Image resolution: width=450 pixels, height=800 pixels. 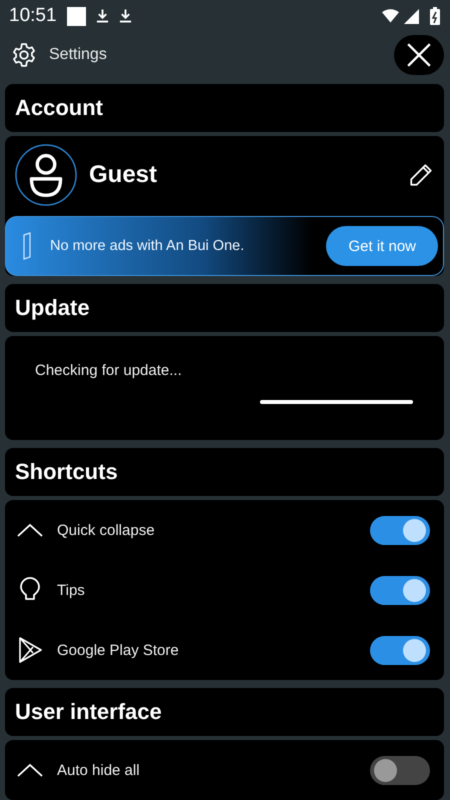 What do you see at coordinates (76, 16) in the screenshot?
I see `notification-icon` at bounding box center [76, 16].